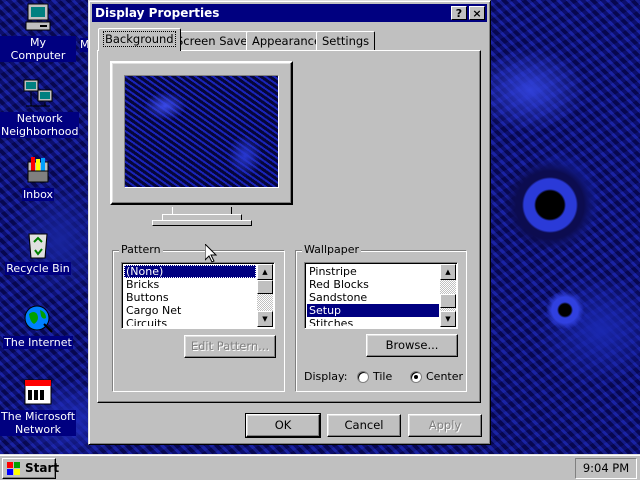 This screenshot has width=640, height=480. What do you see at coordinates (283, 425) in the screenshot?
I see `ok-button: OK` at bounding box center [283, 425].